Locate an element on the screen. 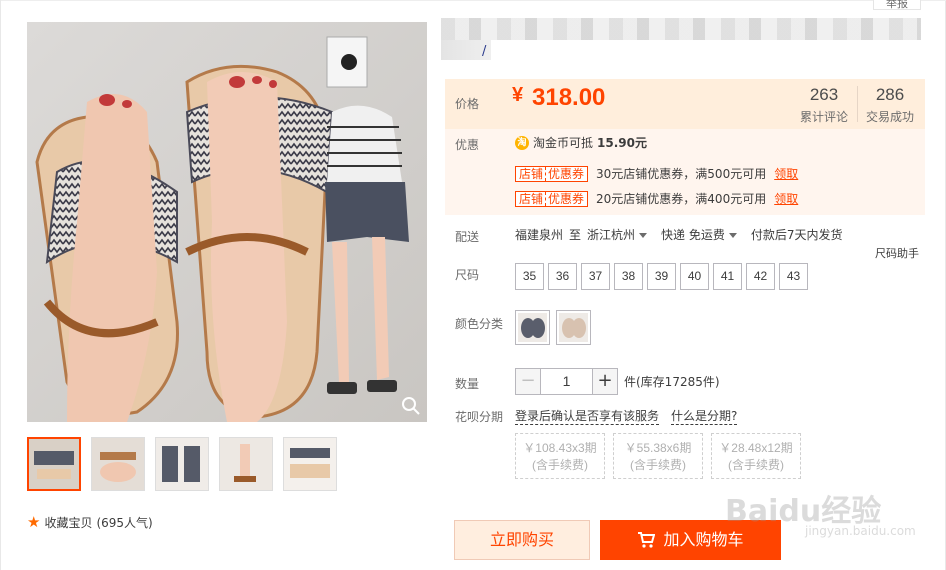 The width and height of the screenshot is (946, 570). coupon-row-1: 店铺 优惠券 30元店铺优惠券，满500元可用 领取 is located at coordinates (656, 173).